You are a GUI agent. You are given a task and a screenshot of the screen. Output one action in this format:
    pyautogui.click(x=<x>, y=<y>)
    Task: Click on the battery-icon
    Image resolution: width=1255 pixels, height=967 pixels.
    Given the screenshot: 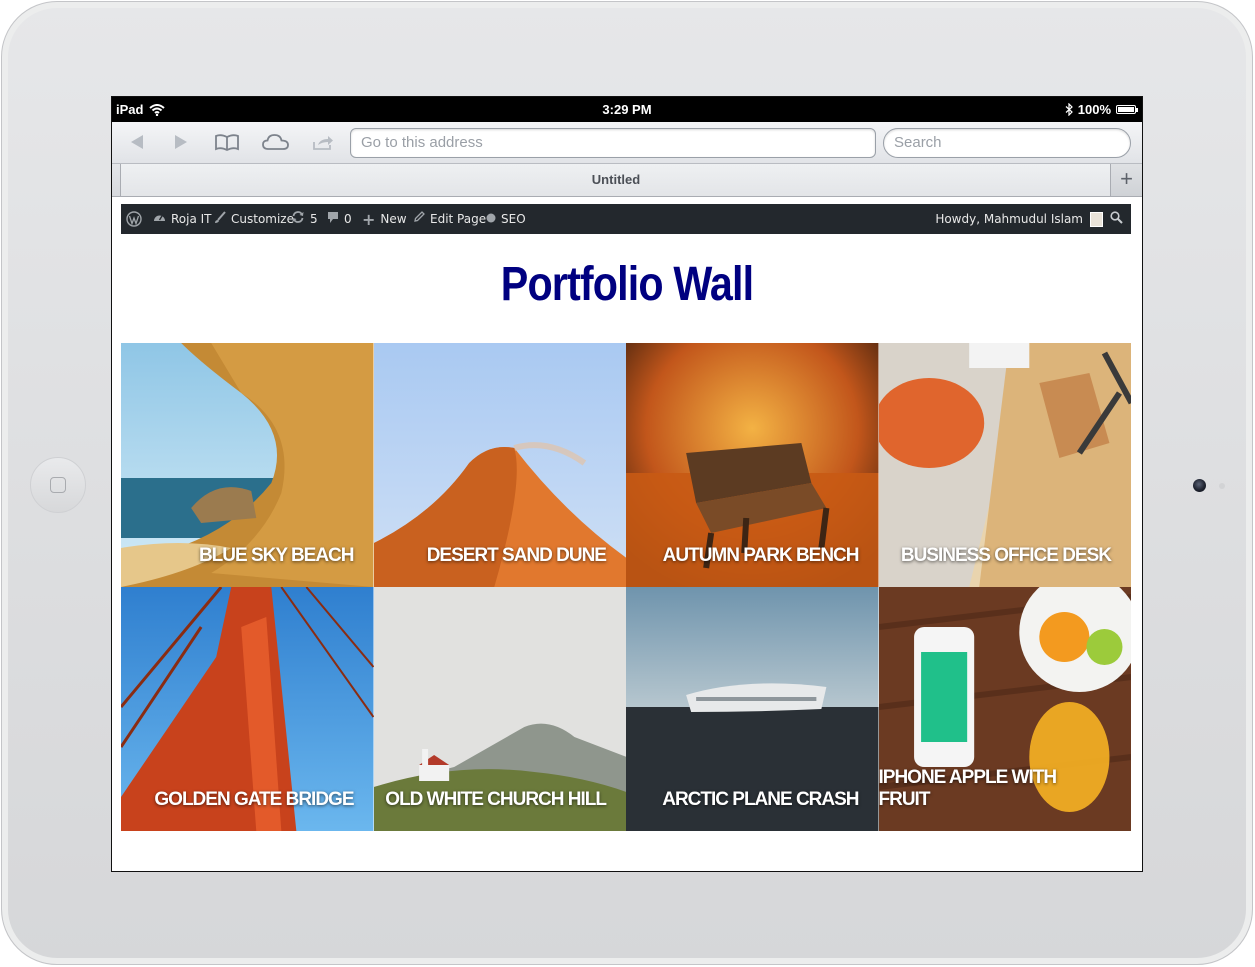 What is the action you would take?
    pyautogui.click(x=1127, y=109)
    